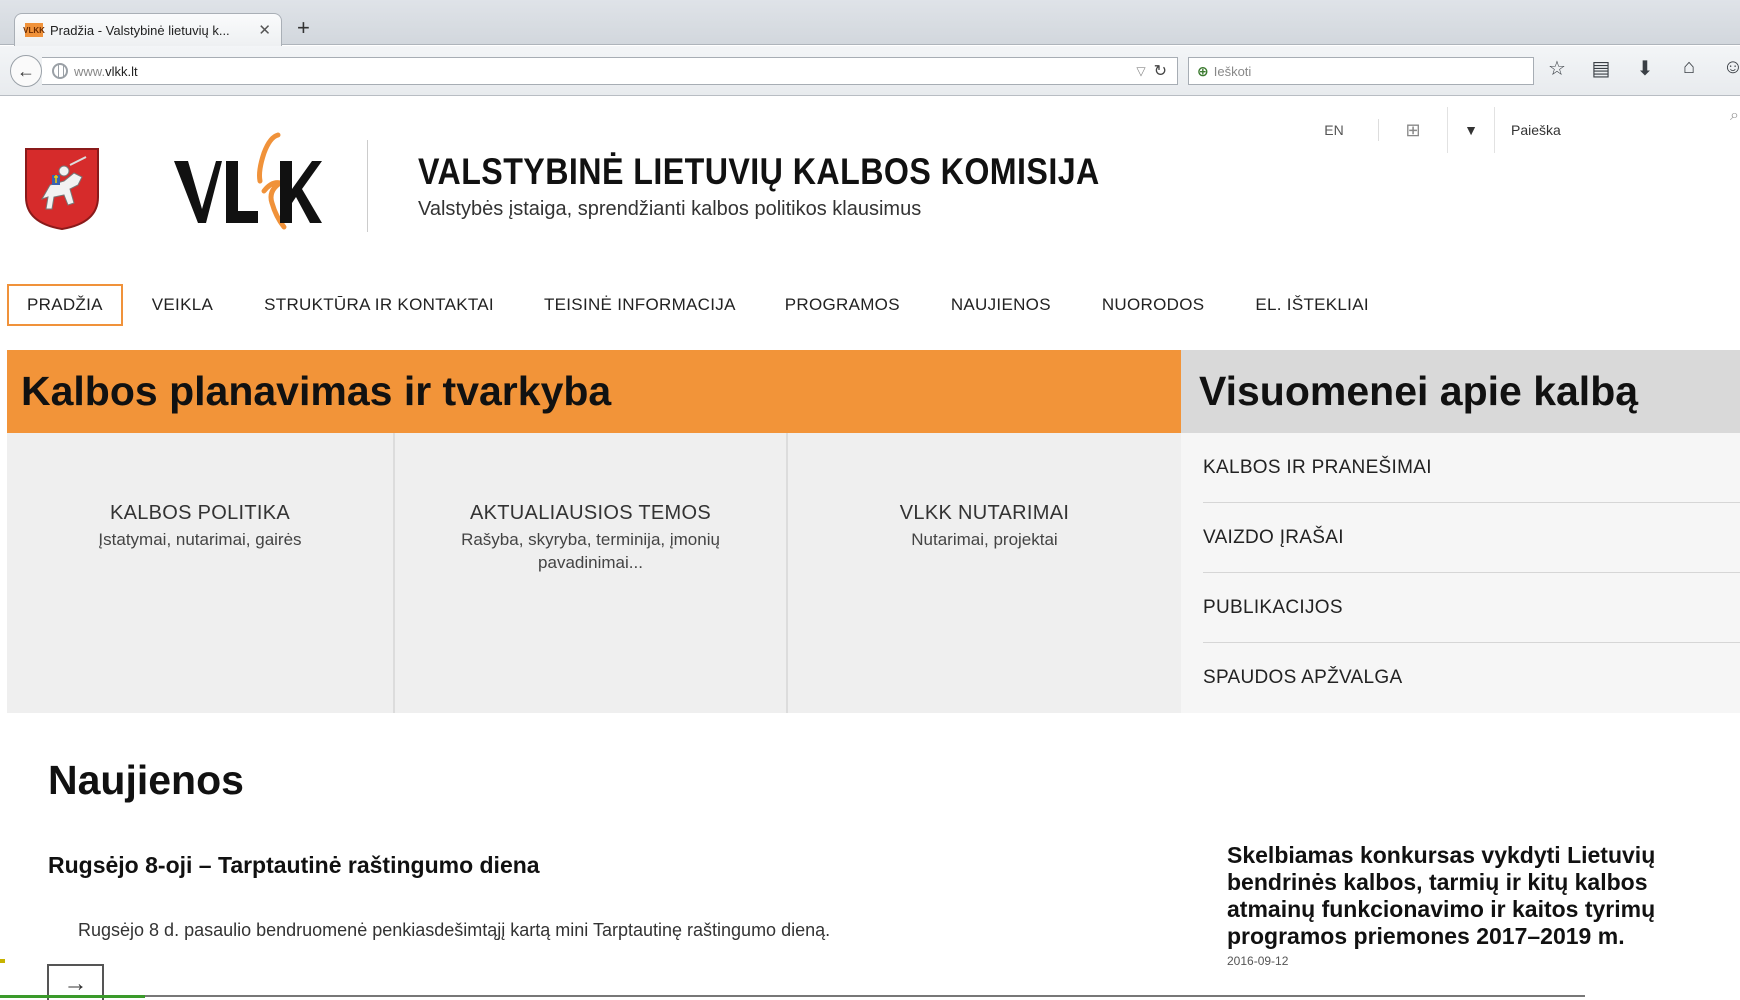 This screenshot has height=1000, width=1740. I want to click on public-link-spaudos: SPAUDOS APŽVALGA, so click(1471, 678).